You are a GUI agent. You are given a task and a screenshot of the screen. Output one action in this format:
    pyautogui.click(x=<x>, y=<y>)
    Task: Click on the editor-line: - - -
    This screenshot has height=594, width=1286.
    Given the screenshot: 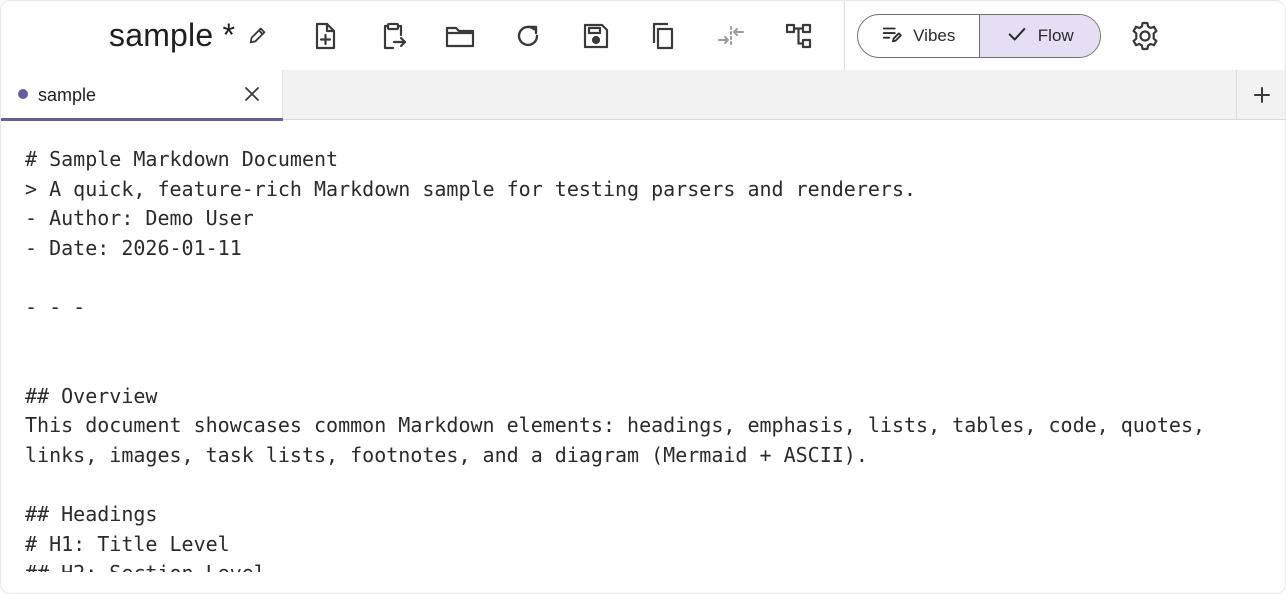 What is the action you would take?
    pyautogui.click(x=55, y=306)
    